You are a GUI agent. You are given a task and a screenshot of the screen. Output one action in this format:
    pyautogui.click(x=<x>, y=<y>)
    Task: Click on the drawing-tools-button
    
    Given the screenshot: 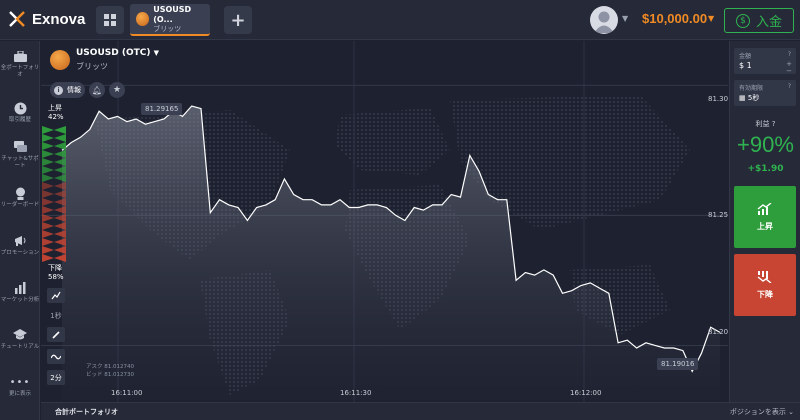 What is the action you would take?
    pyautogui.click(x=56, y=334)
    